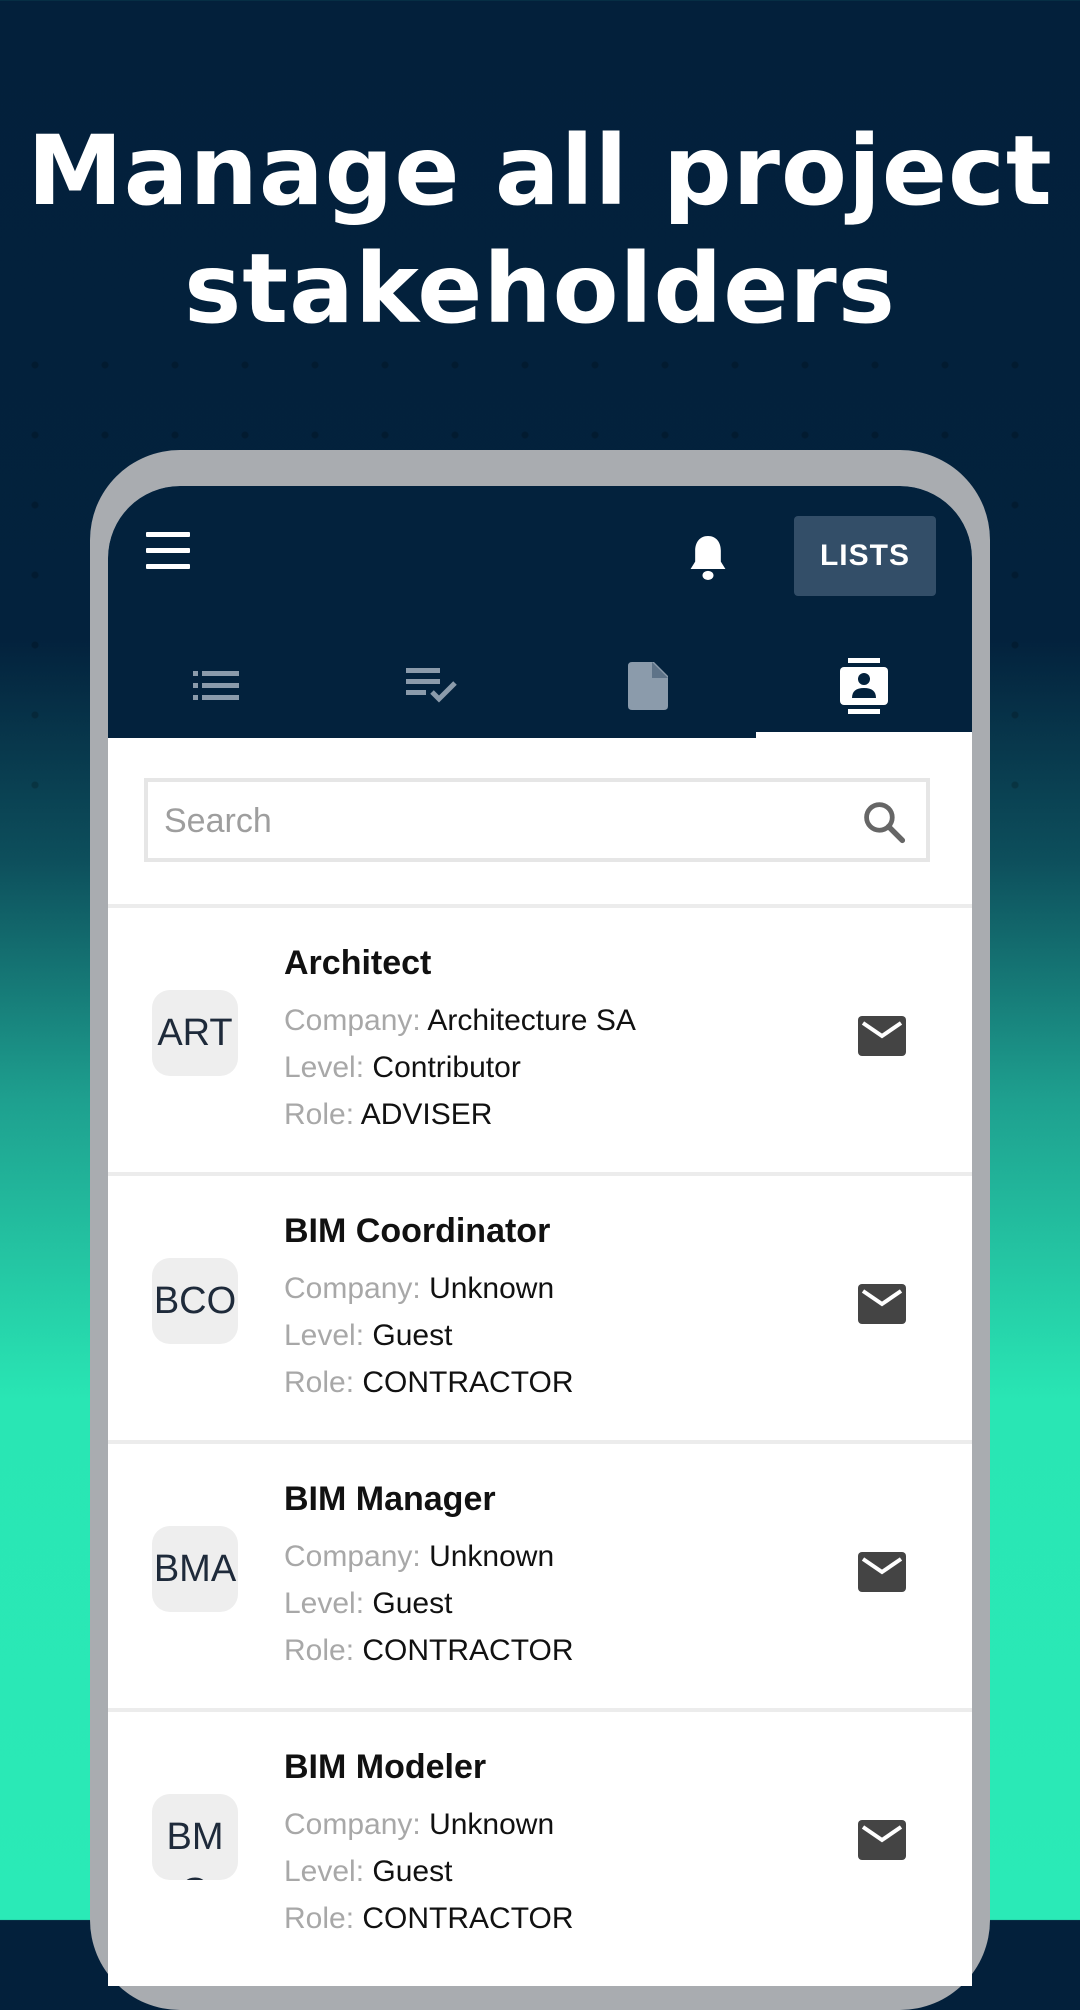 Image resolution: width=1080 pixels, height=2010 pixels. I want to click on list-icon, so click(216, 685).